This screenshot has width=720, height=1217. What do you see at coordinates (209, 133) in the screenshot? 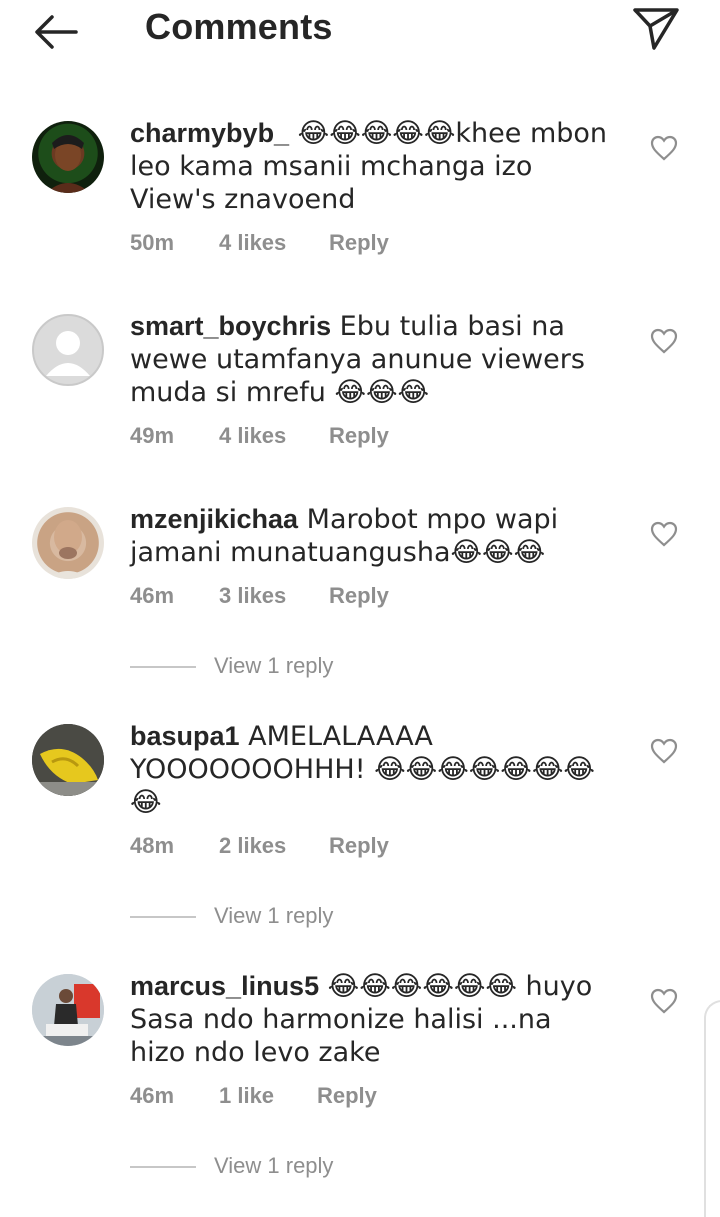
I see `comment-username: charmybyb_` at bounding box center [209, 133].